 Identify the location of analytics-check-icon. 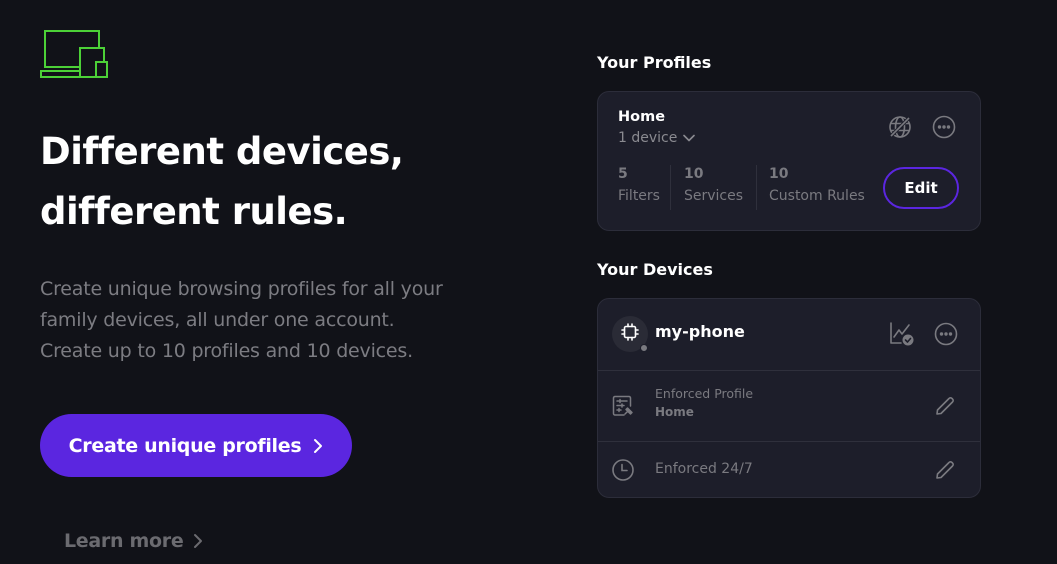
(902, 334).